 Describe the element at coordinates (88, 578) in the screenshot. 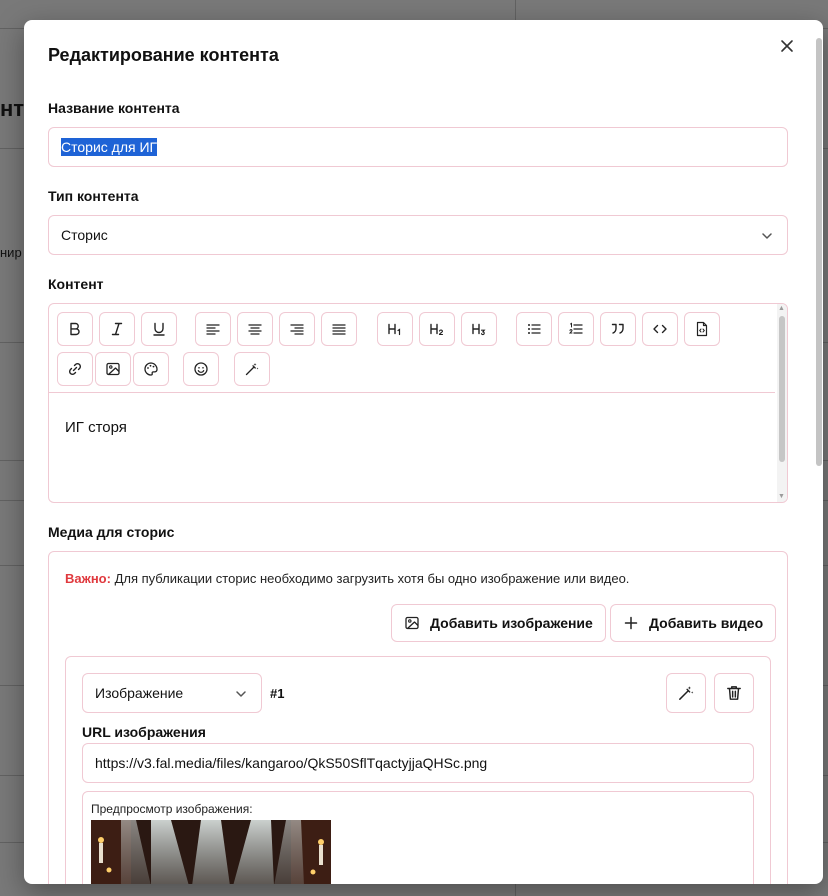

I see `important-prefix: Важно:` at that location.